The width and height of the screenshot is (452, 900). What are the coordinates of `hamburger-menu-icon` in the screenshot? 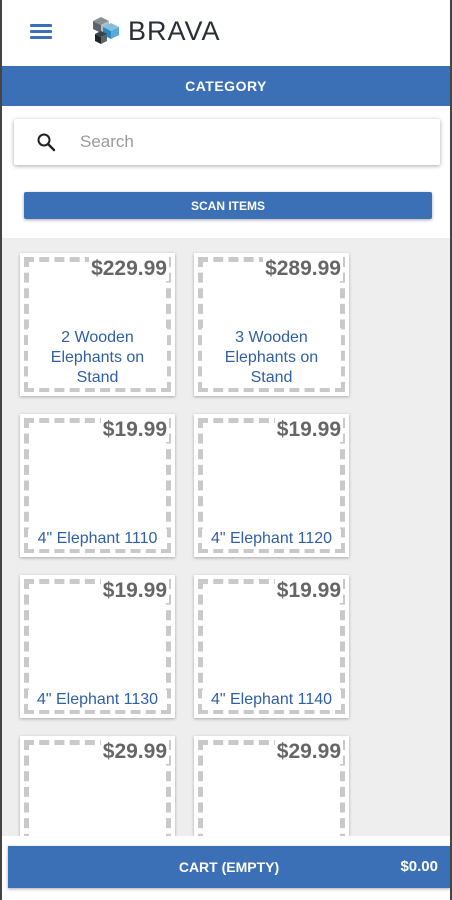 It's located at (41, 32).